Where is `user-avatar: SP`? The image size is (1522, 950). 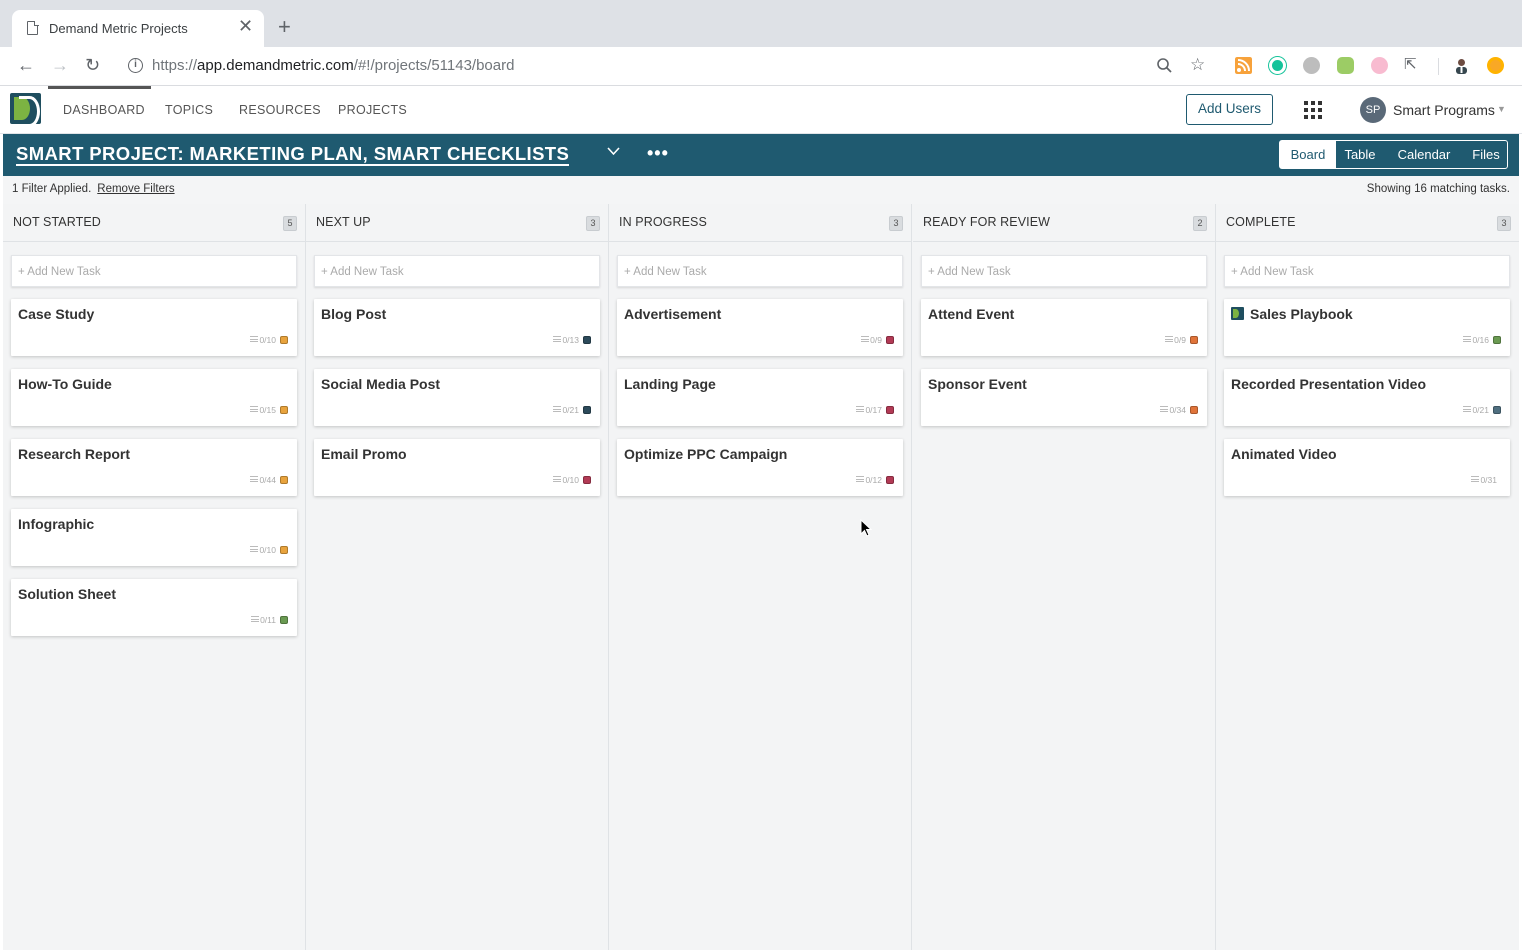
user-avatar: SP is located at coordinates (1373, 110).